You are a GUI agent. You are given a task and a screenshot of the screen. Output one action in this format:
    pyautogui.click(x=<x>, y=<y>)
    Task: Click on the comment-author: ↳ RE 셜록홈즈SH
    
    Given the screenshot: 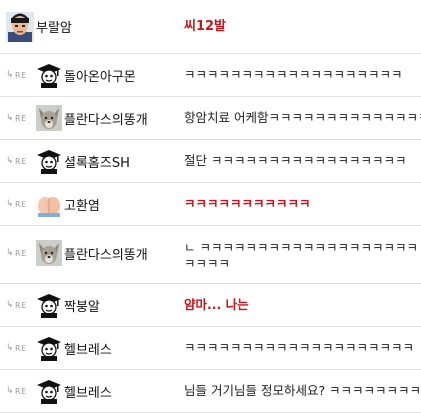 What is the action you would take?
    pyautogui.click(x=92, y=161)
    